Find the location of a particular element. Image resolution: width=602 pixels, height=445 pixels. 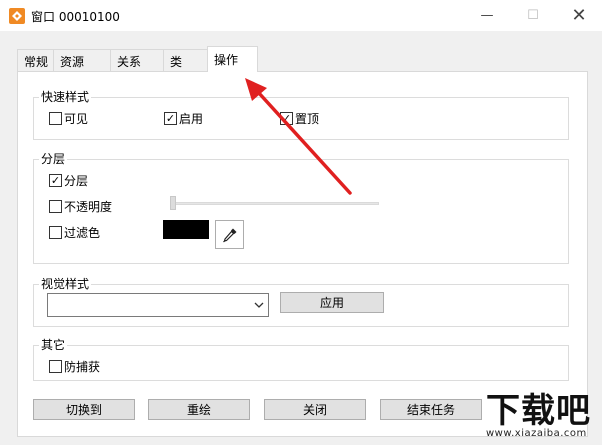

redraw-button: 重绘 is located at coordinates (199, 409).